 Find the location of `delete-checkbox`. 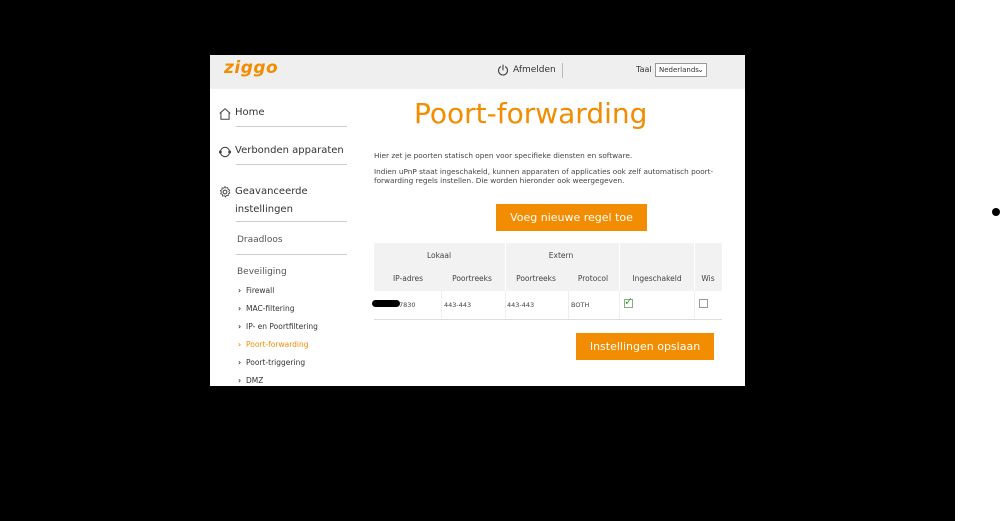

delete-checkbox is located at coordinates (703, 303).